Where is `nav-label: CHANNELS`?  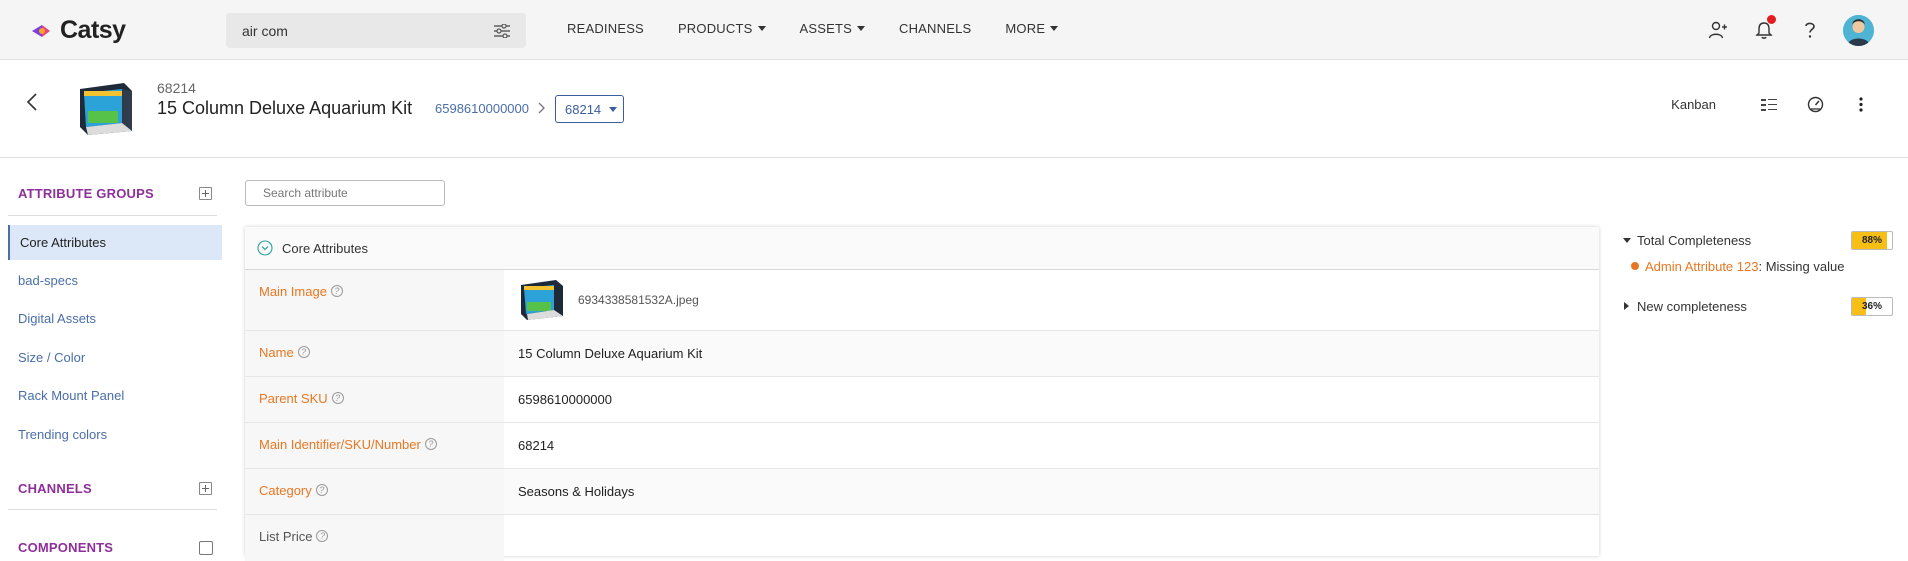 nav-label: CHANNELS is located at coordinates (935, 28).